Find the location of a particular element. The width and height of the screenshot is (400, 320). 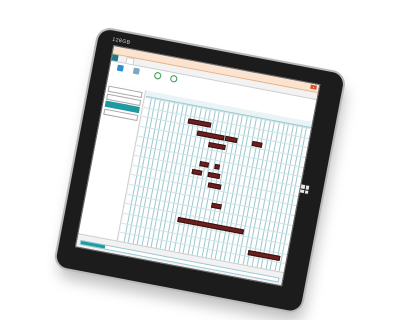

date-range-fill is located at coordinates (92, 244).